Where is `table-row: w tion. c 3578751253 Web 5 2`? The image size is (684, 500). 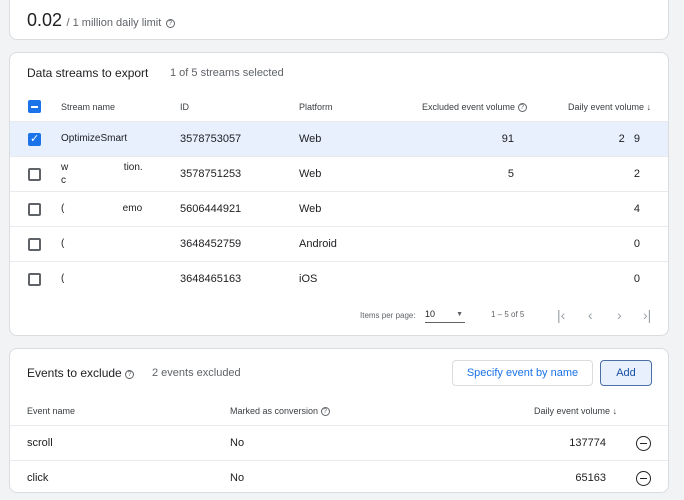 table-row: w tion. c 3578751253 Web 5 2 is located at coordinates (339, 173).